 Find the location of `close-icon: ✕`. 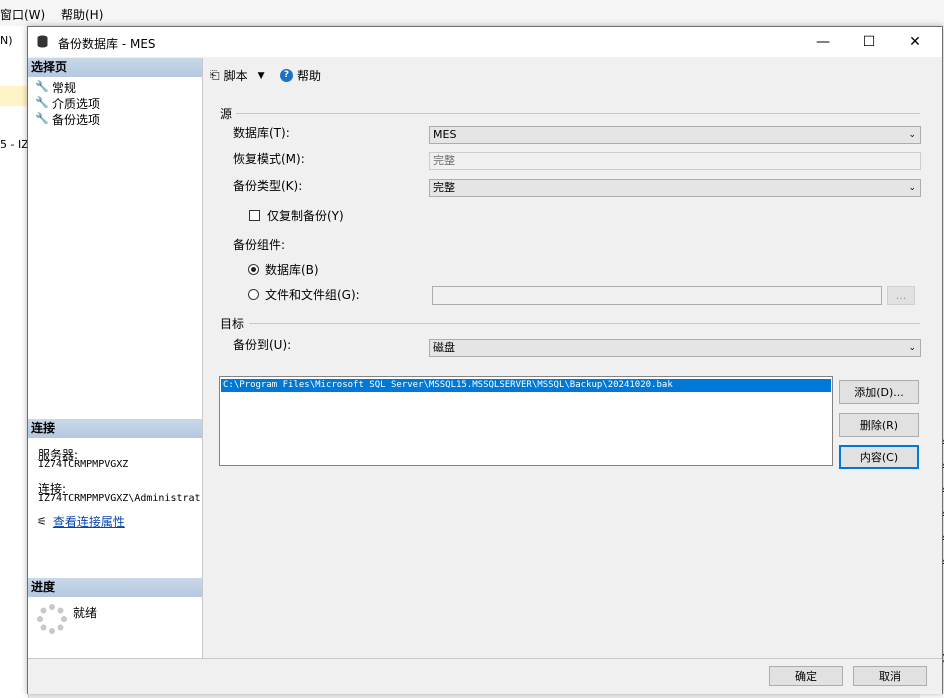

close-icon: ✕ is located at coordinates (915, 42).